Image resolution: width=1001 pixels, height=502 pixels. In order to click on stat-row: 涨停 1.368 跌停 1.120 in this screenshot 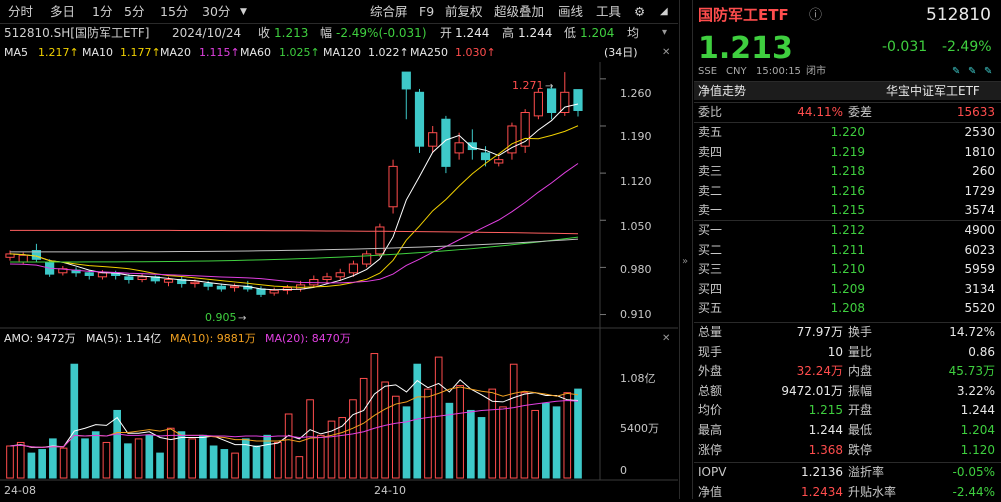, I will do `click(847, 450)`.